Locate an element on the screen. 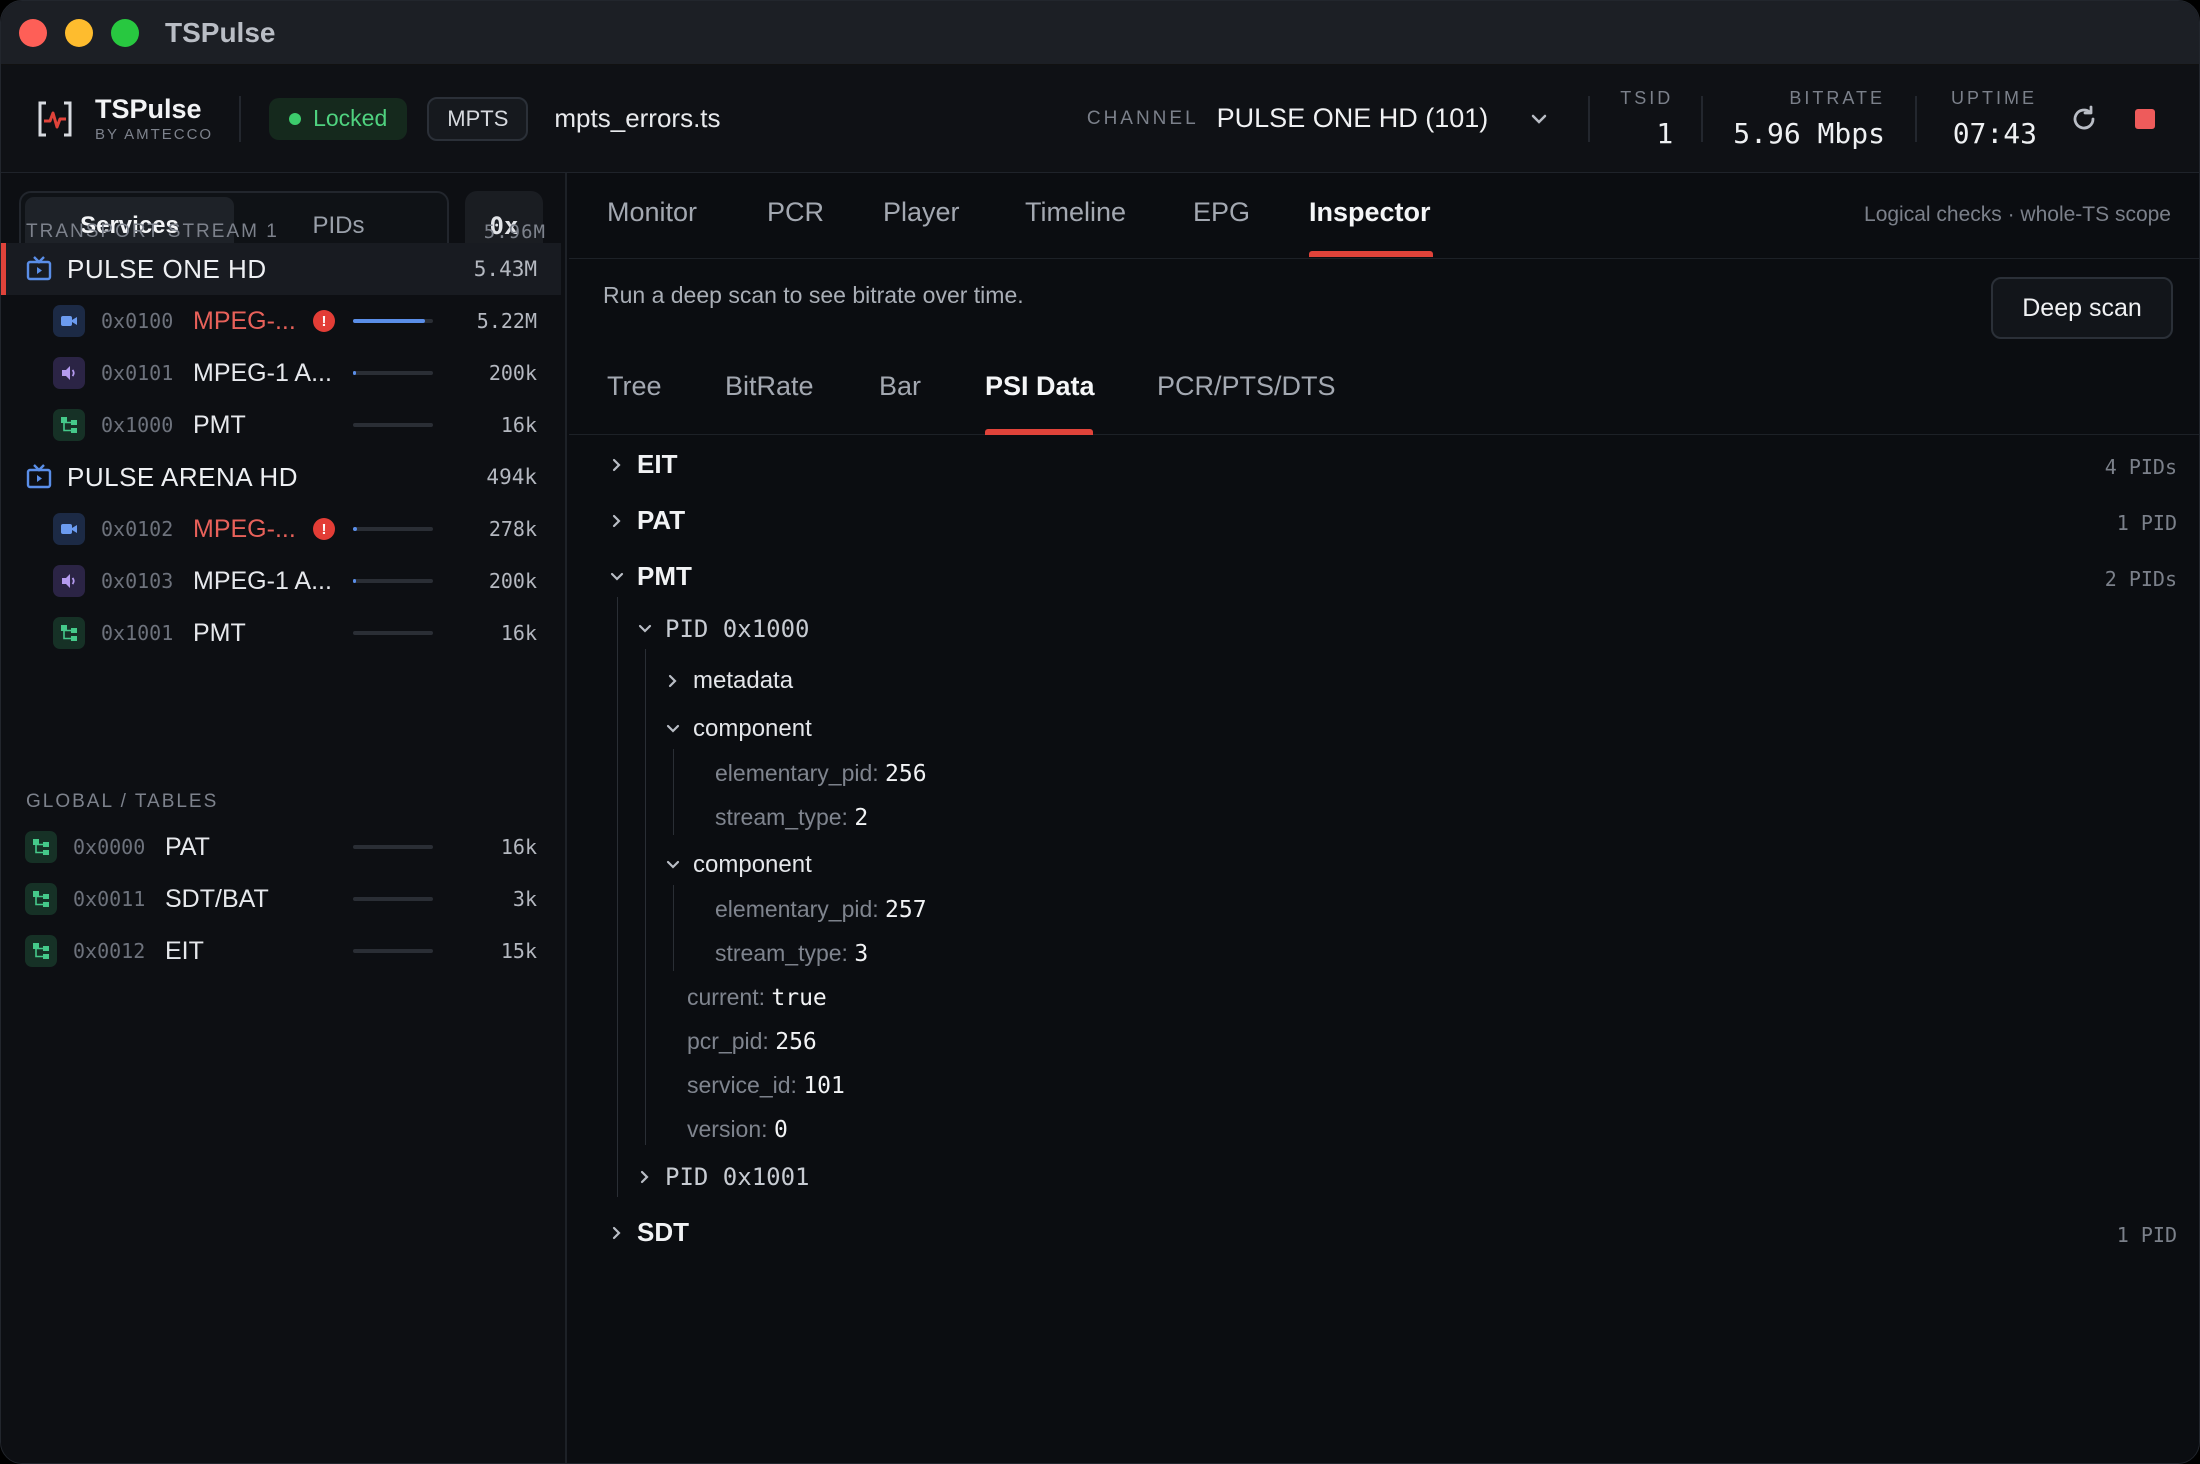 Image resolution: width=2200 pixels, height=1464 pixels. pid-hex: 0x1001 is located at coordinates (137, 633).